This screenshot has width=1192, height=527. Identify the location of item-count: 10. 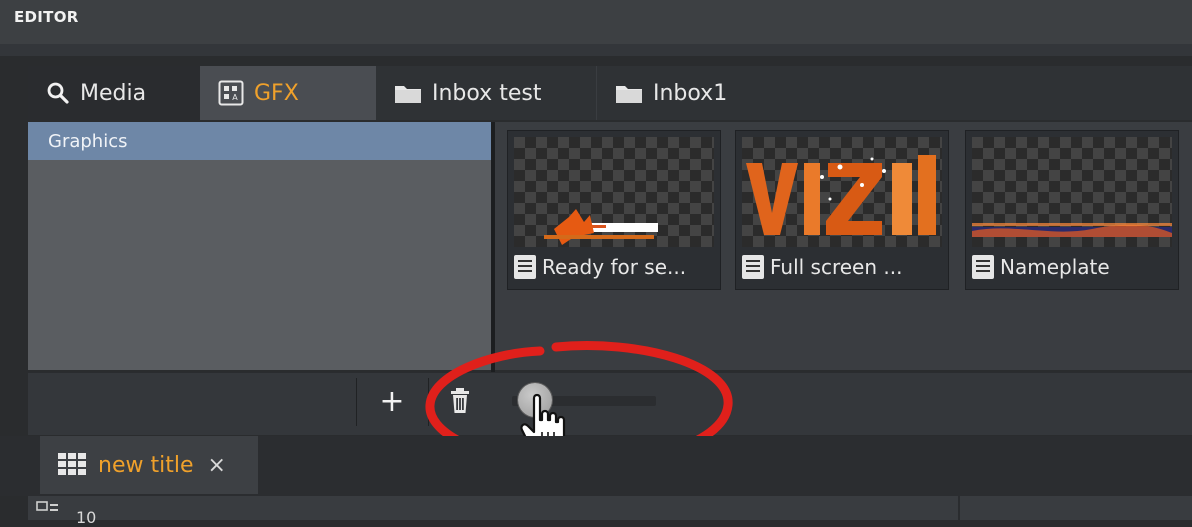
(86, 517).